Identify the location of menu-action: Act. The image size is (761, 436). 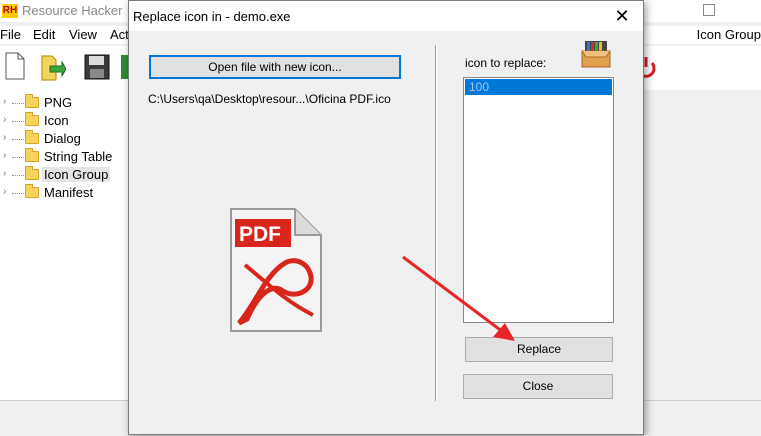
(119, 34).